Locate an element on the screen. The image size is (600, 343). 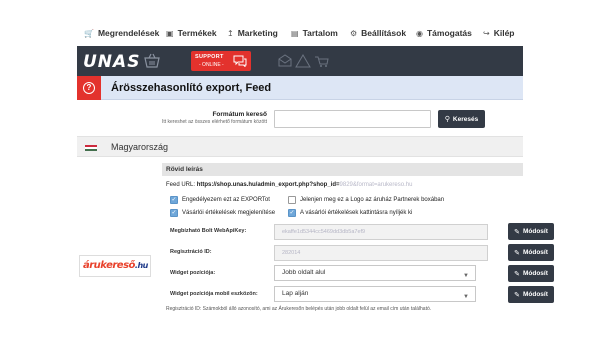
hungary-flag-icon is located at coordinates (91, 148).